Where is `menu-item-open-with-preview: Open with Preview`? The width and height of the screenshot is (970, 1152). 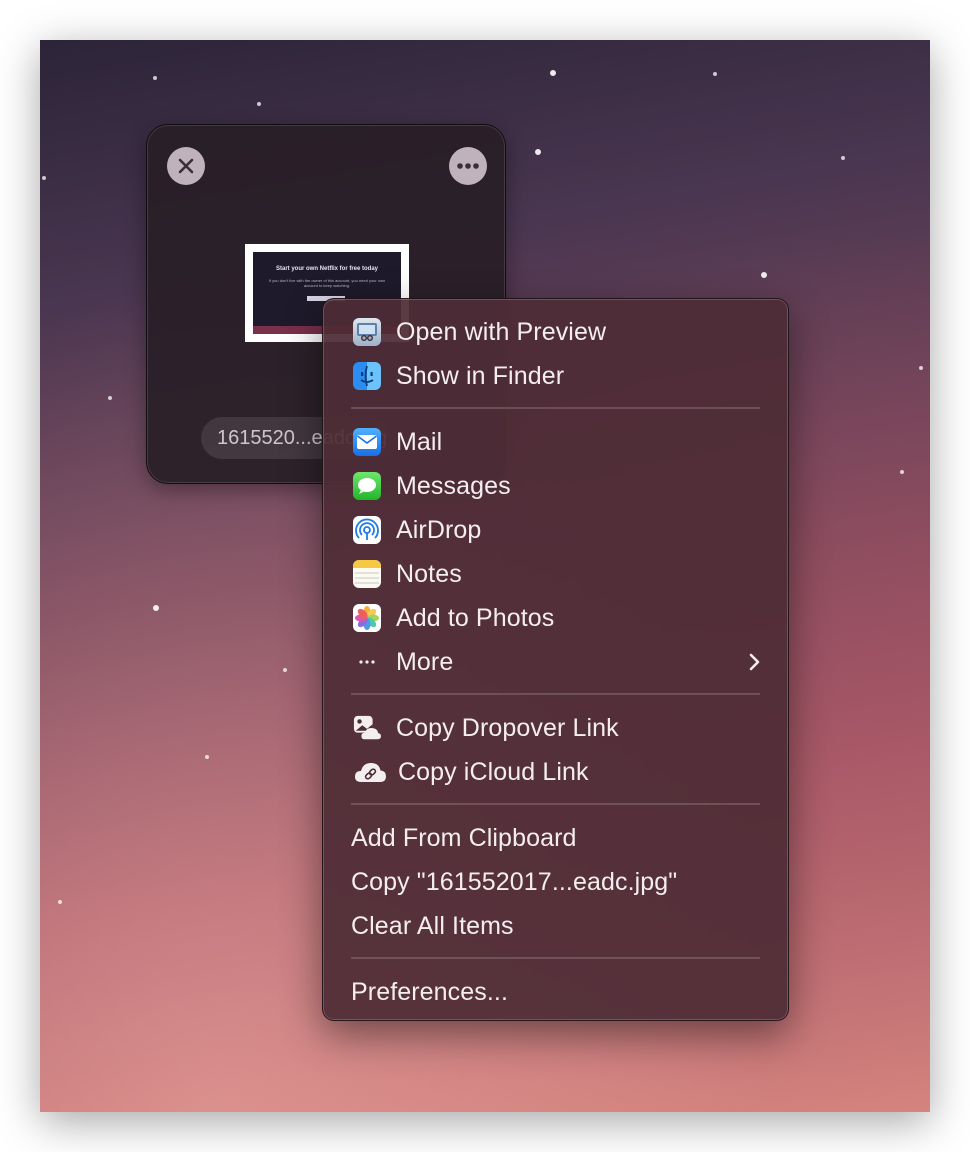
menu-item-open-with-preview: Open with Preview is located at coordinates (555, 332).